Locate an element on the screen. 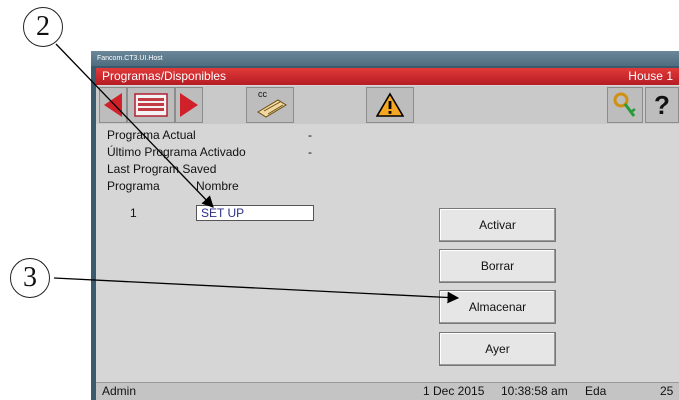 The width and height of the screenshot is (679, 400). callout-2: 2 is located at coordinates (43, 27).